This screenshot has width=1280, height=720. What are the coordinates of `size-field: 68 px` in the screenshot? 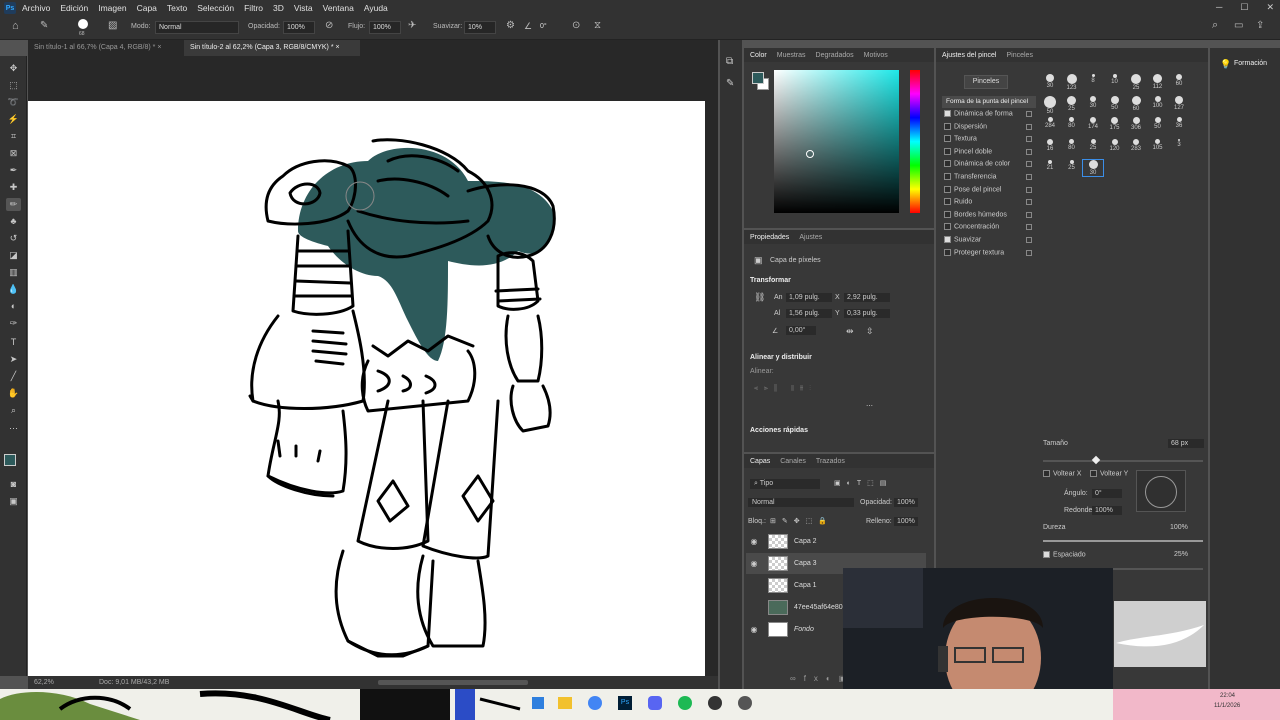 It's located at (1186, 443).